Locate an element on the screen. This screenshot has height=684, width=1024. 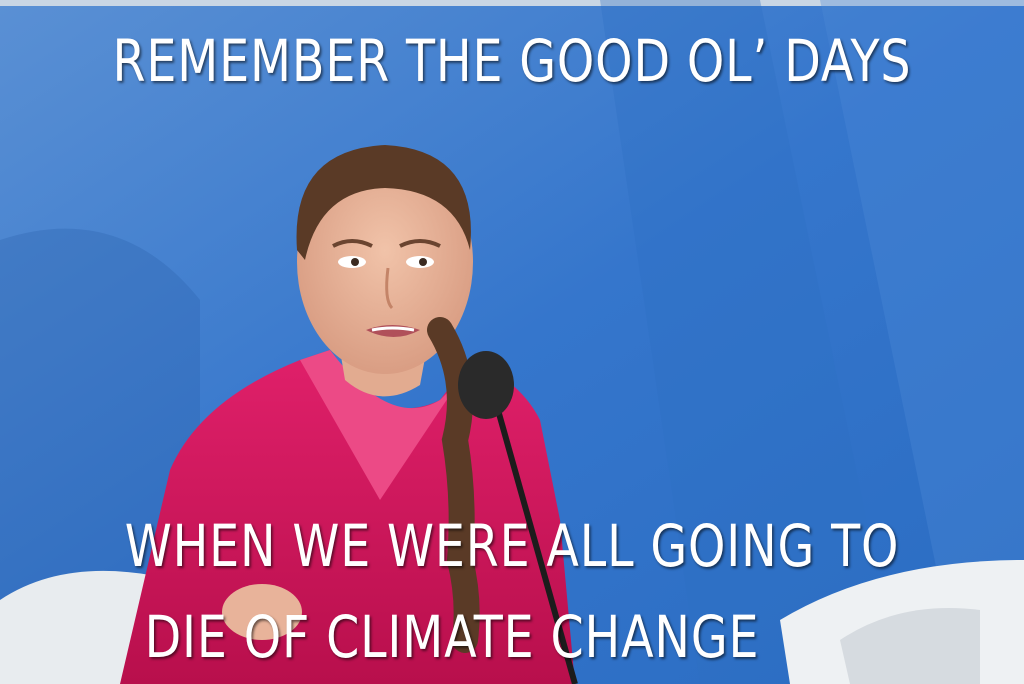
microphone-head is located at coordinates (486, 385).